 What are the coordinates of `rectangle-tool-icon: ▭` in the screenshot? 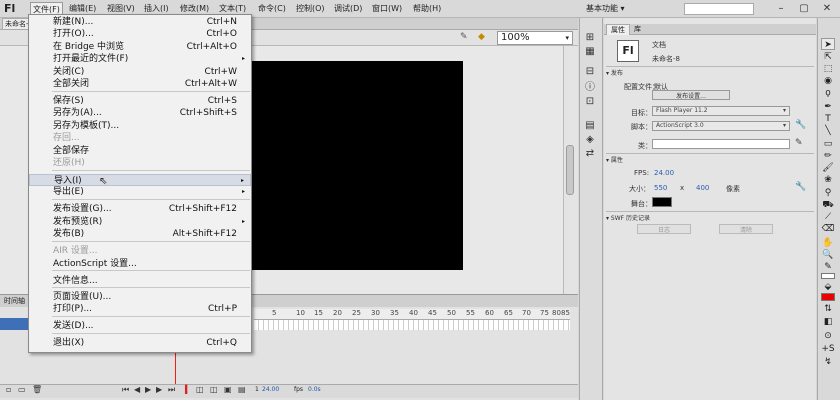 It's located at (828, 144).